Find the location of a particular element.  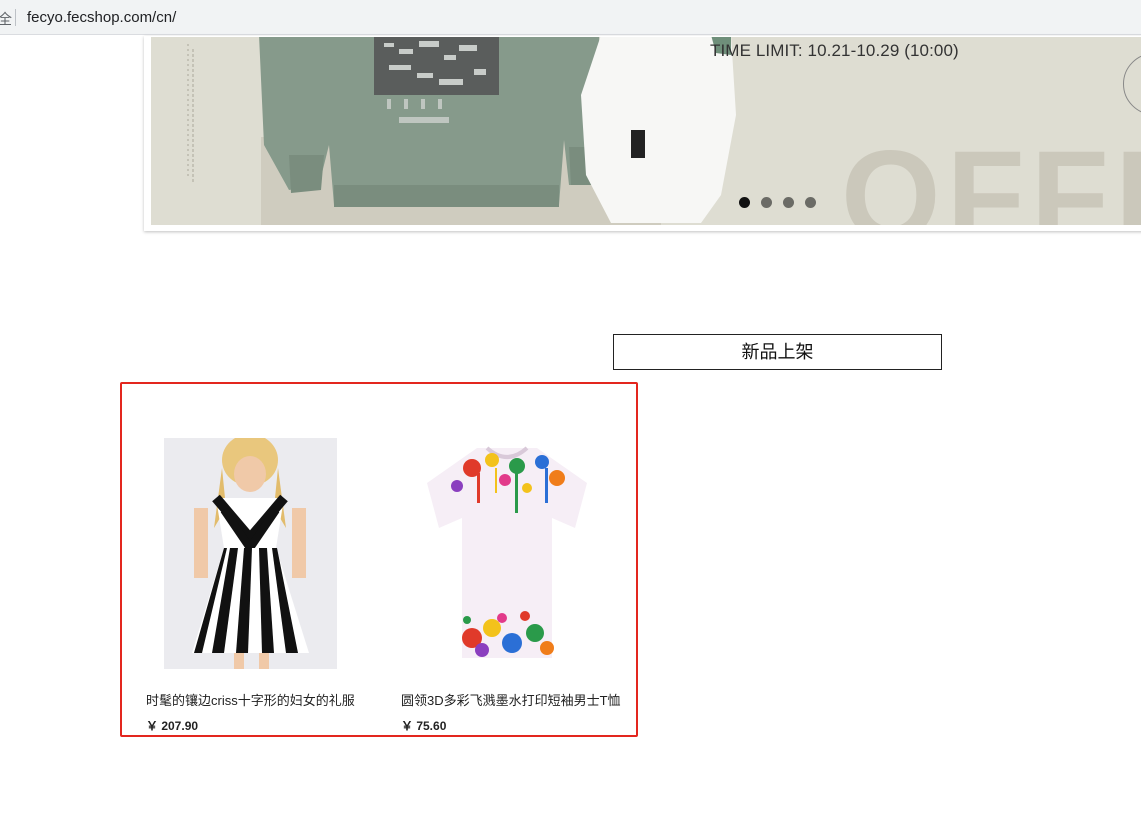

product-card: 圆领3D多彩飞溅墨水打印短袖男士T恤 ￥ 75.60 is located at coordinates (507, 559).